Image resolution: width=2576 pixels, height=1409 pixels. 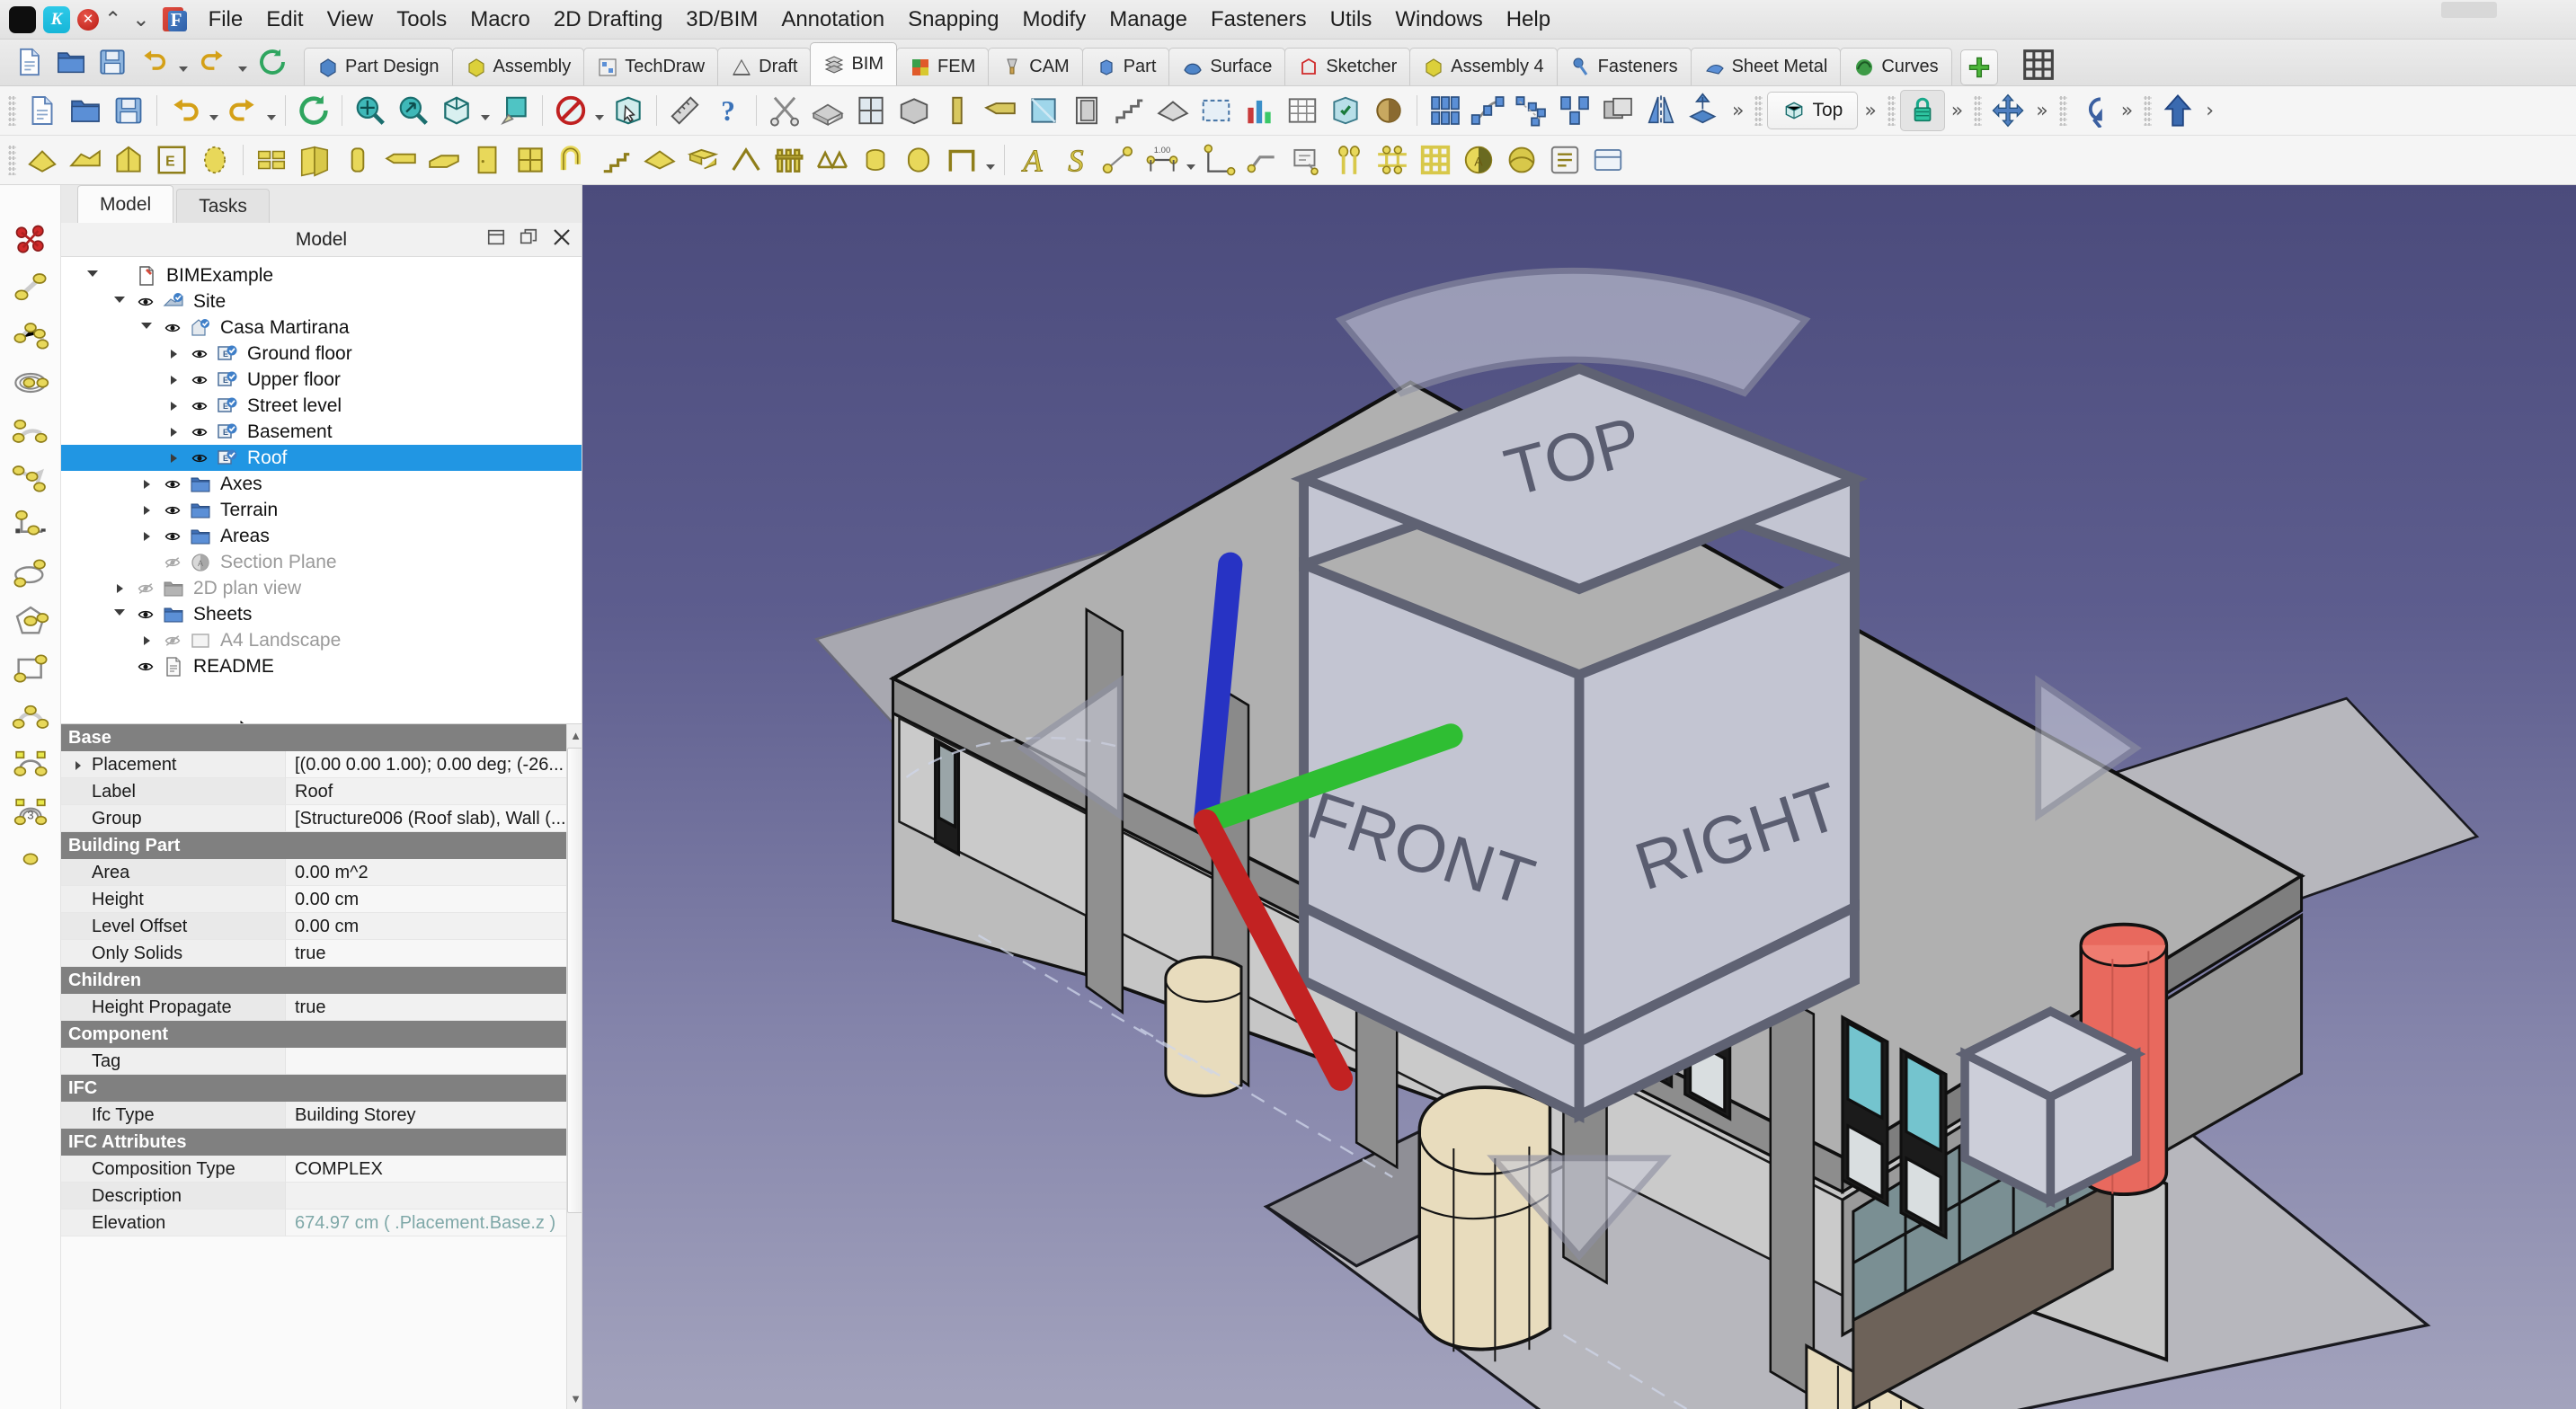 What do you see at coordinates (599, 110) in the screenshot?
I see `clipping-dropdown-caret` at bounding box center [599, 110].